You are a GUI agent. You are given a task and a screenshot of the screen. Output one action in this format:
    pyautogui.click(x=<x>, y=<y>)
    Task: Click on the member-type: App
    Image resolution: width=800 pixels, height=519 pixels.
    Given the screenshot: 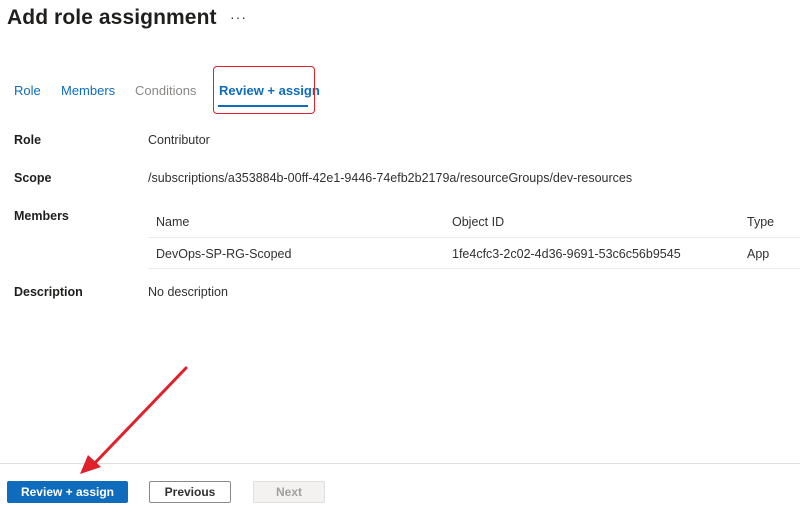 What is the action you would take?
    pyautogui.click(x=758, y=254)
    